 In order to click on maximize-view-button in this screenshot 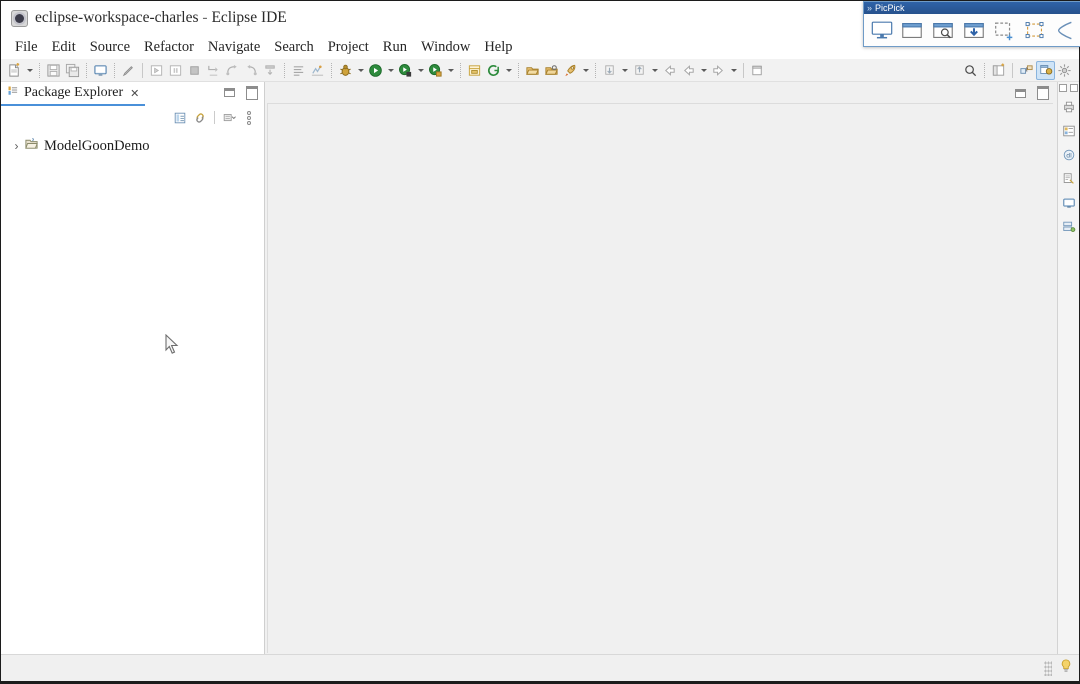, I will do `click(251, 92)`.